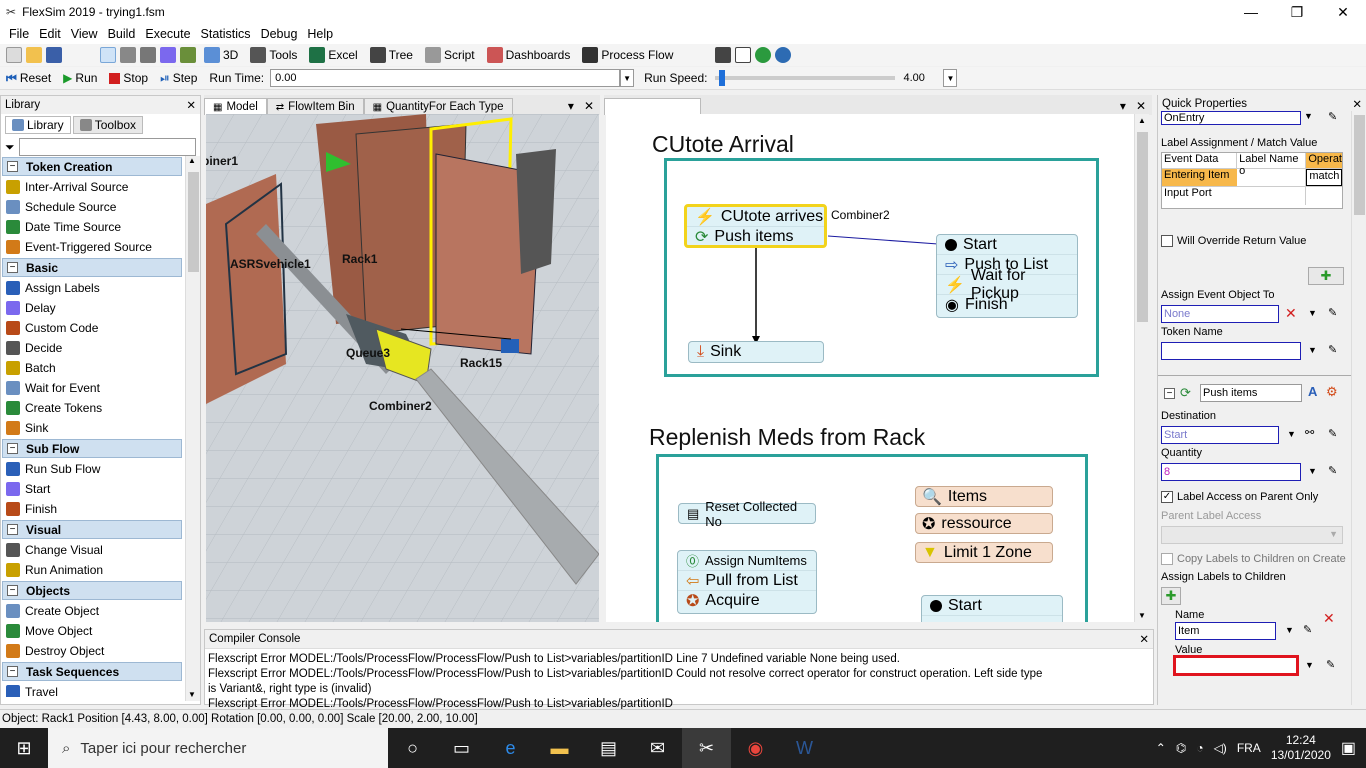 Image resolution: width=1366 pixels, height=768 pixels. Describe the element at coordinates (92, 509) in the screenshot. I see `library-item: Finish` at that location.